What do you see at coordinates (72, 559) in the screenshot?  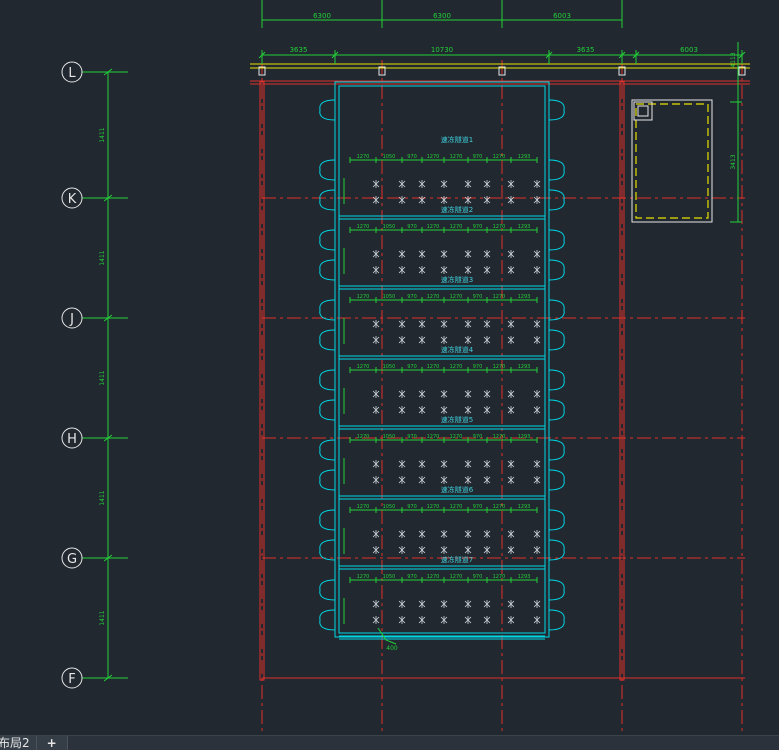 I see `axis-label: G` at bounding box center [72, 559].